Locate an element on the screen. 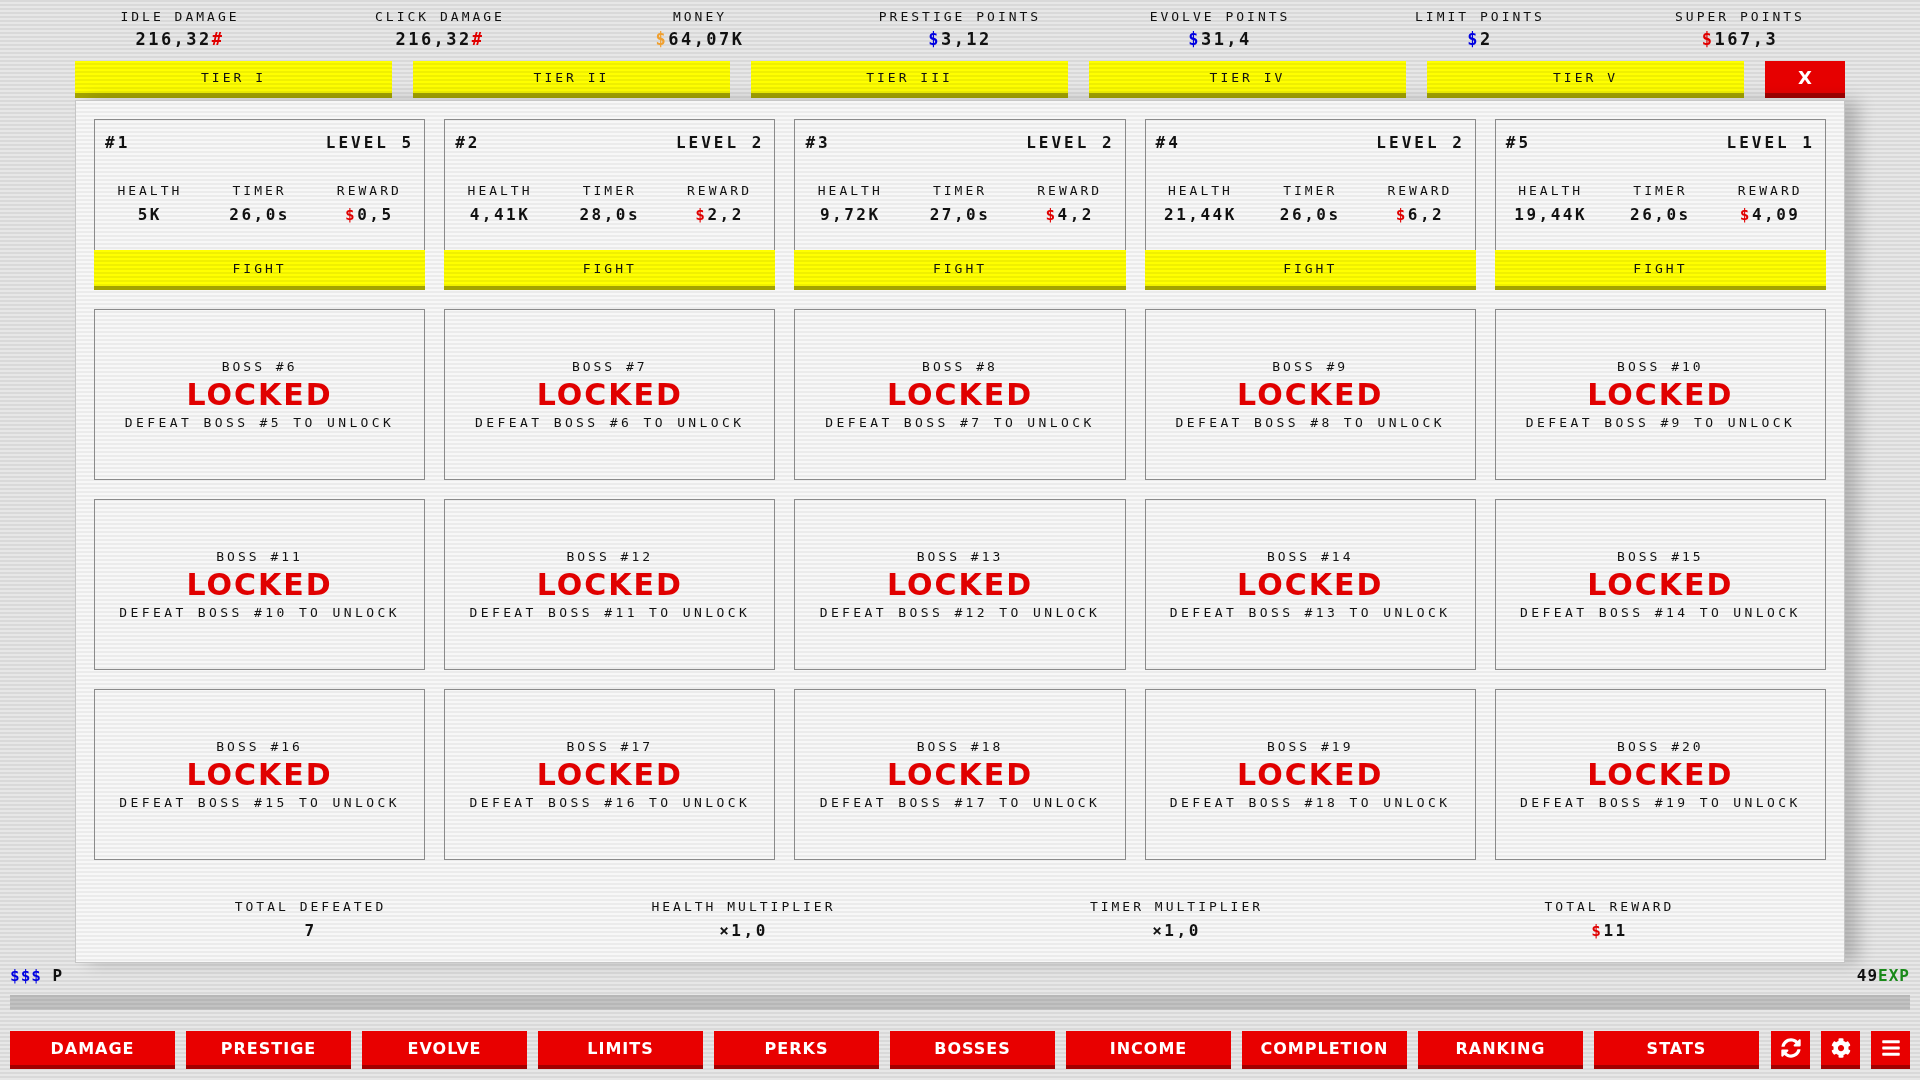 This screenshot has height=1080, width=1920. boss-title: BOSS #18 is located at coordinates (960, 746).